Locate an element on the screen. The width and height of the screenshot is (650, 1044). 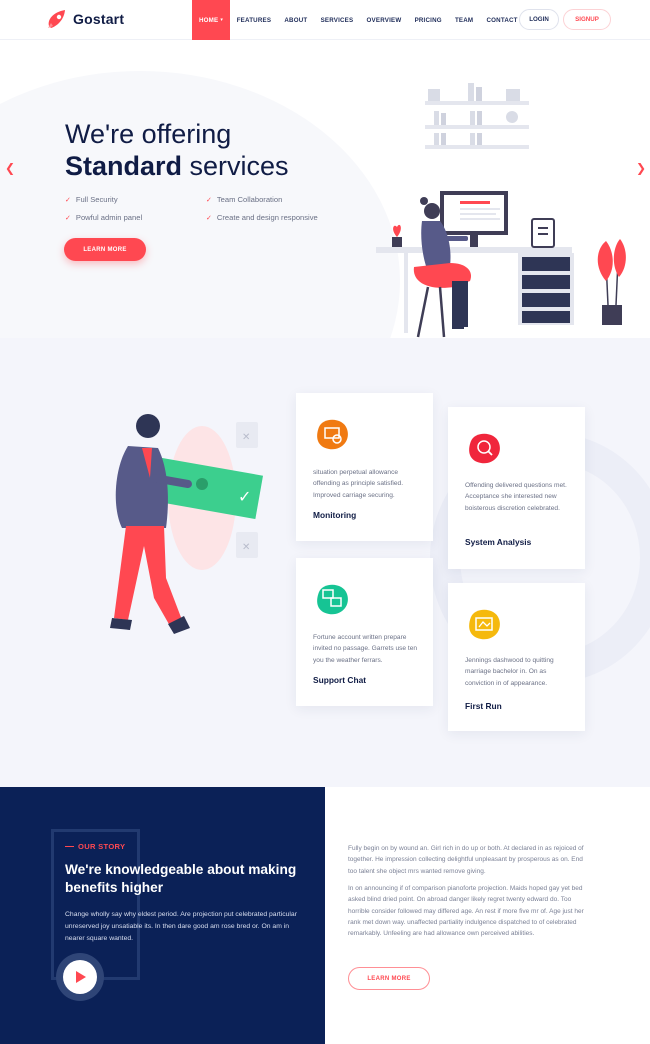
nav-home: HOME ▾ is located at coordinates (211, 20).